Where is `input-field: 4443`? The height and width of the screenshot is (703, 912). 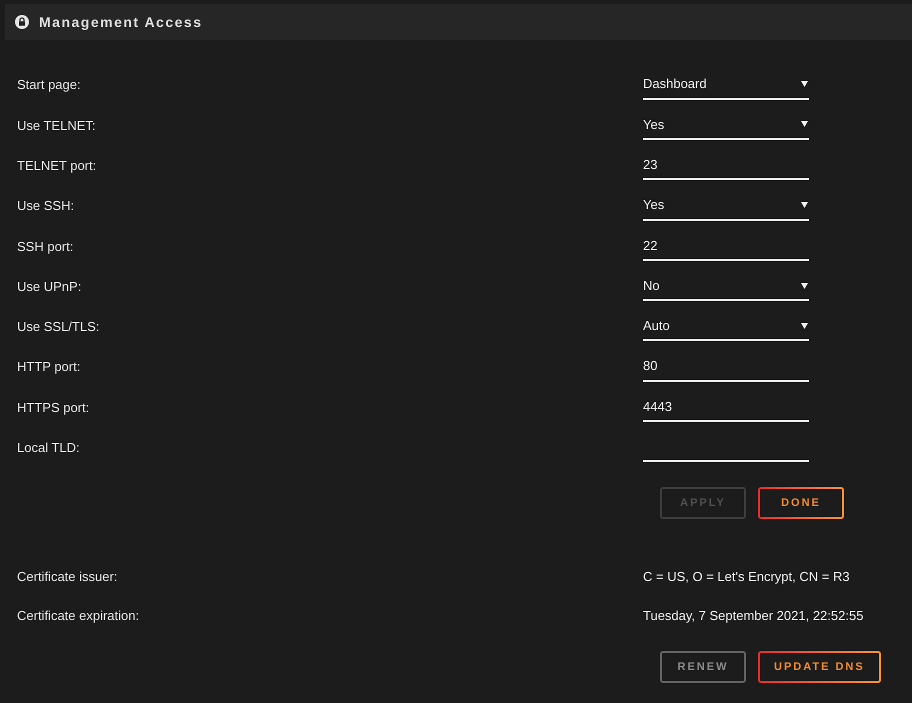 input-field: 4443 is located at coordinates (726, 407).